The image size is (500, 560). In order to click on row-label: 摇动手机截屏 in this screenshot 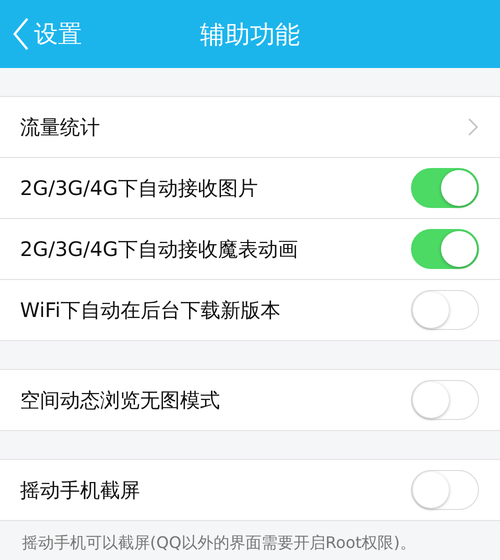, I will do `click(80, 490)`.